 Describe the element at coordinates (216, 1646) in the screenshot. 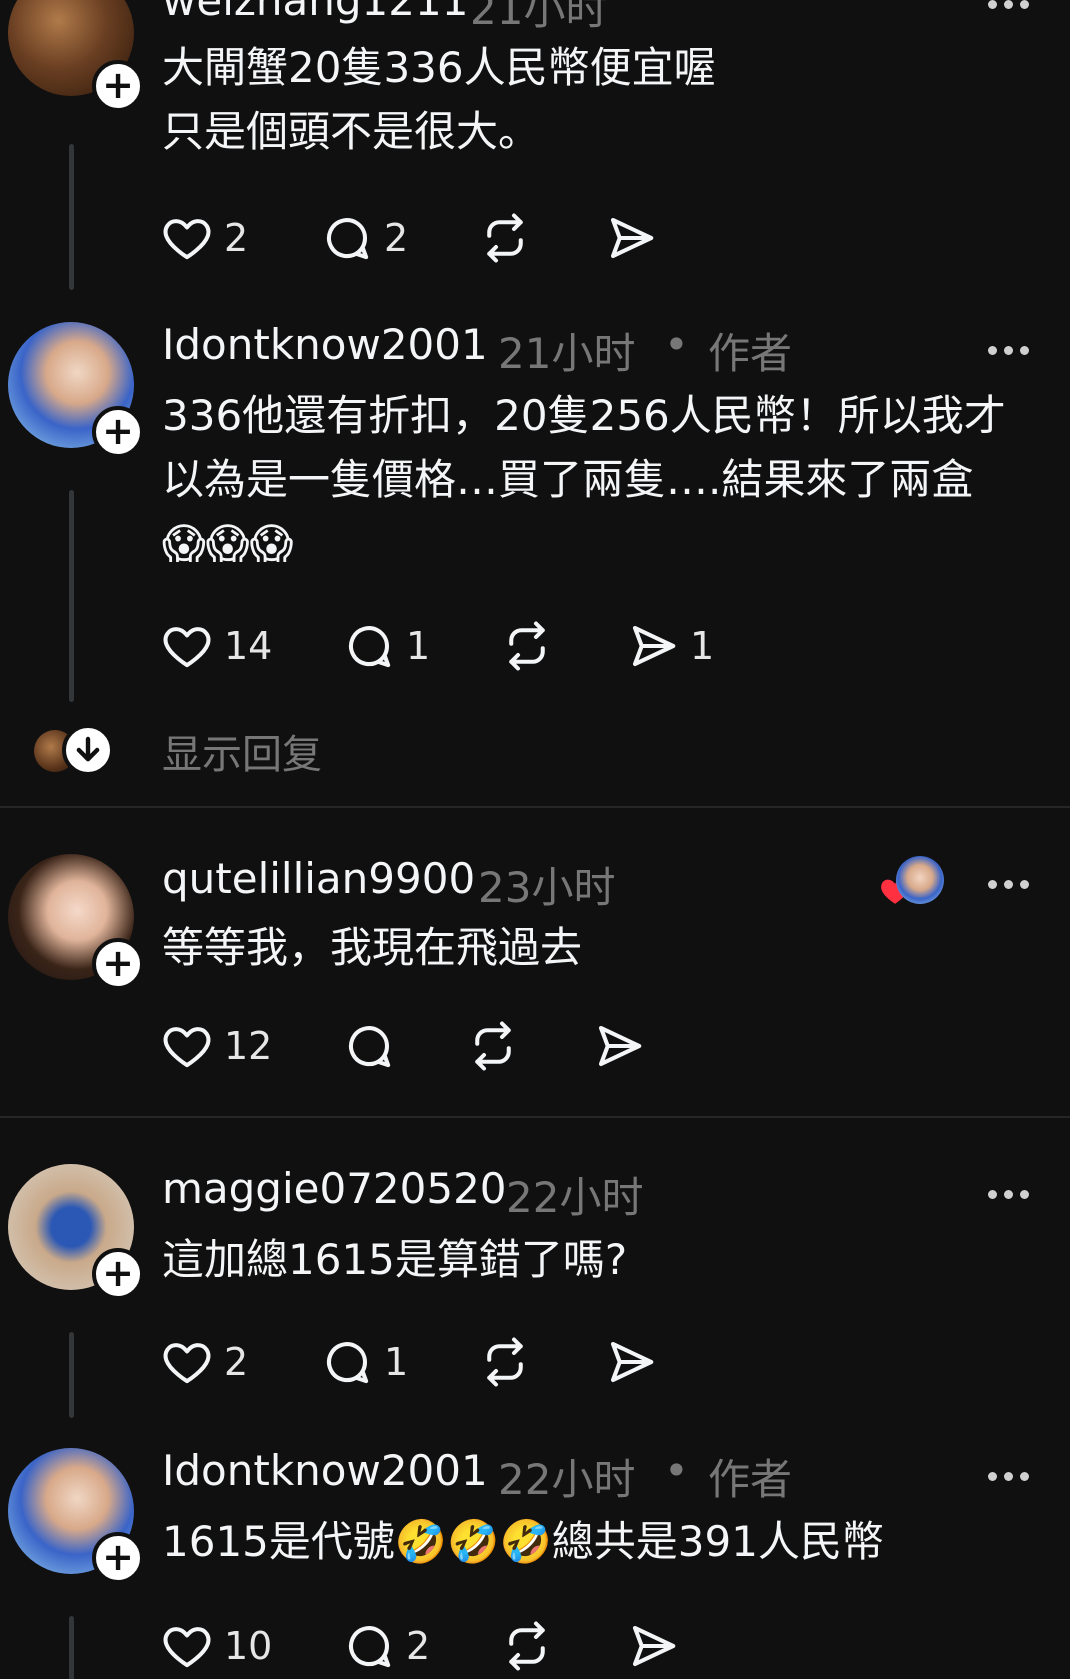

I see `like-button: 10` at that location.